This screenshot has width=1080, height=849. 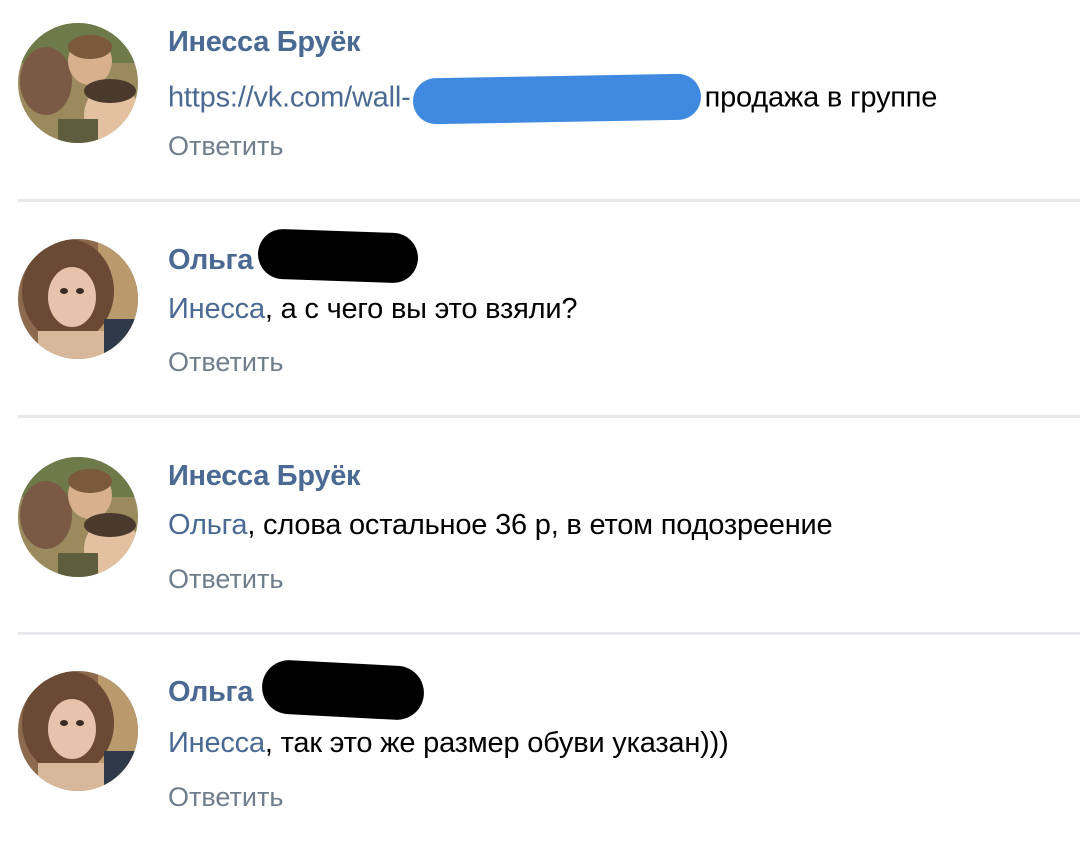 I want to click on comment-text: https://vk.com/wall-продажа в группе, so click(x=553, y=99).